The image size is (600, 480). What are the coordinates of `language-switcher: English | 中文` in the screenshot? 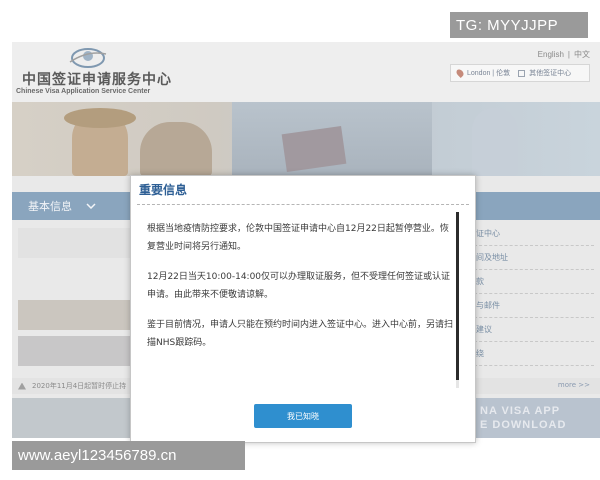 It's located at (564, 54).